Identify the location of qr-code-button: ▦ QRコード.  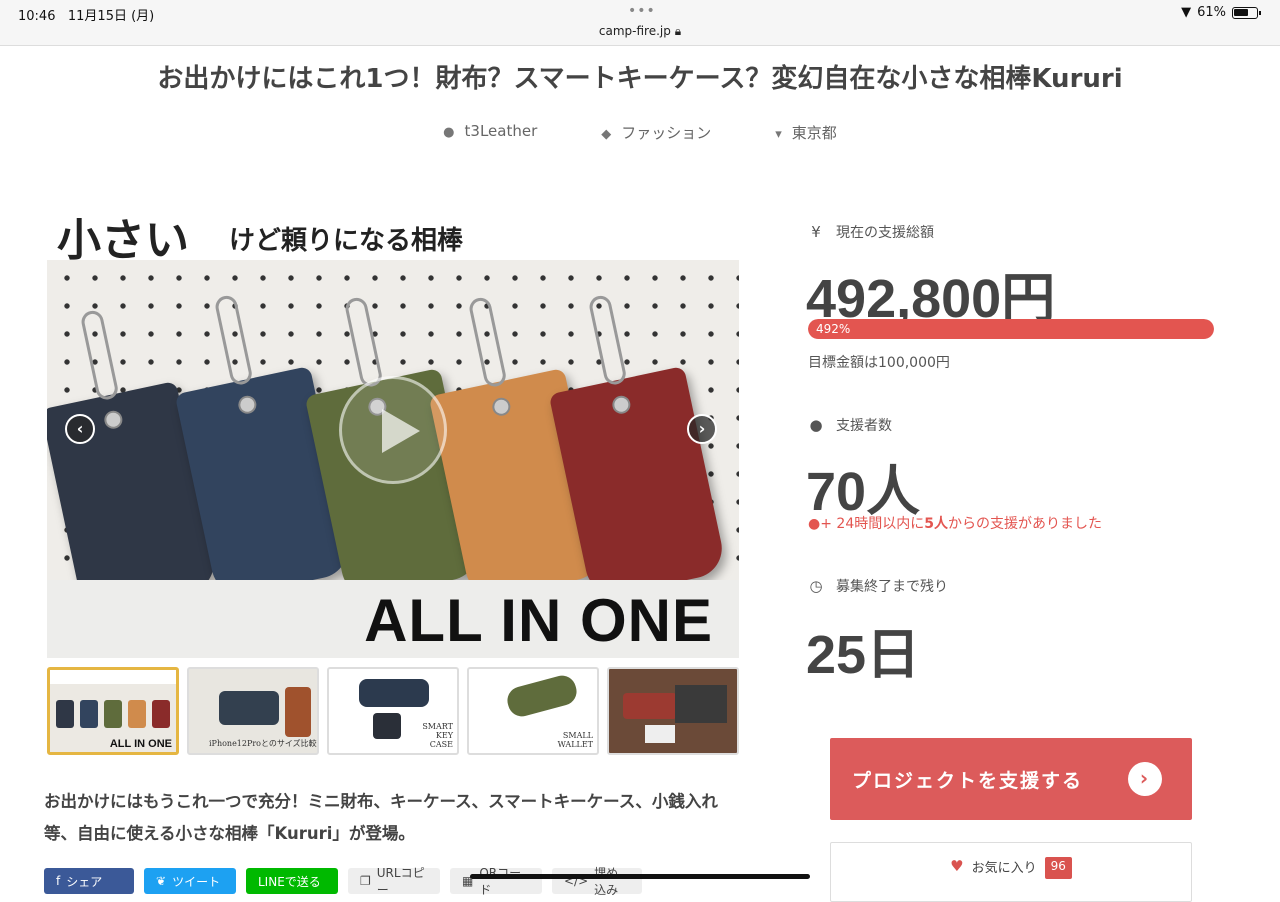
(496, 881).